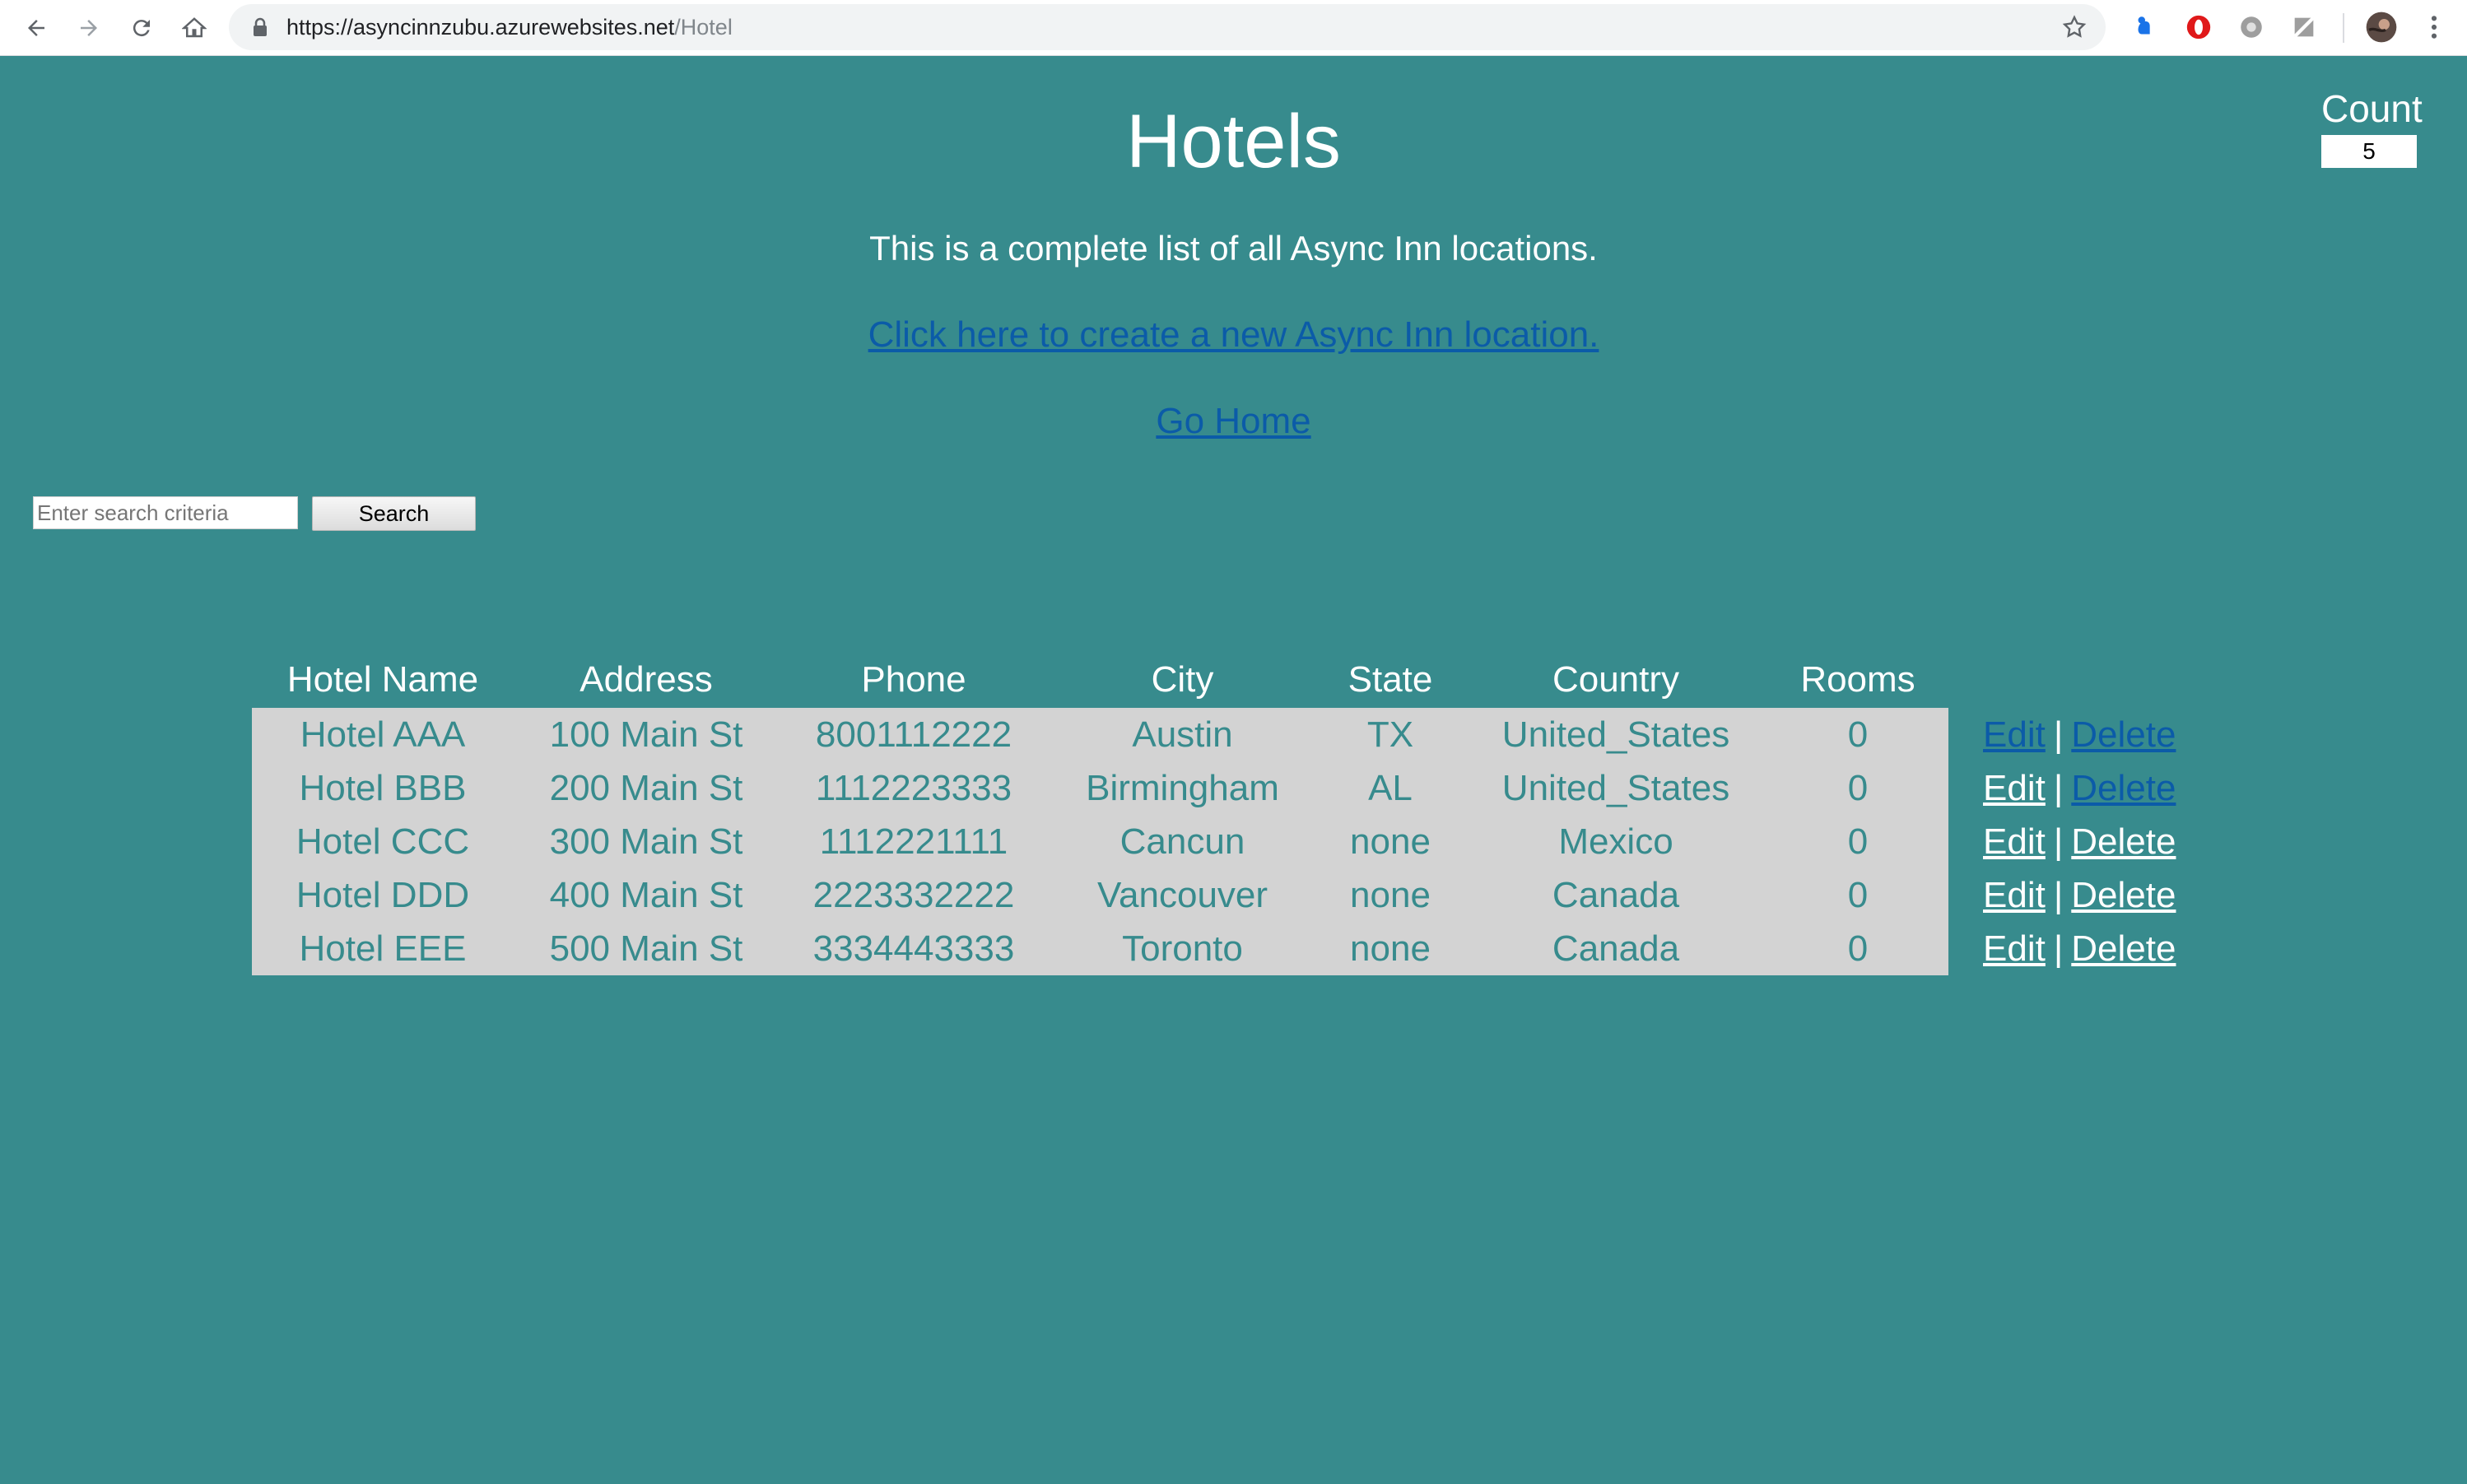  I want to click on column-header-country: Country, so click(1616, 679).